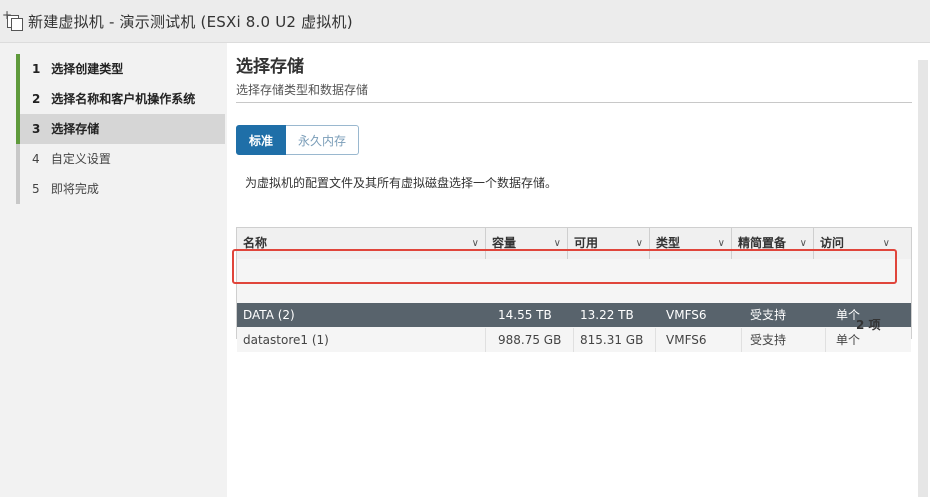 This screenshot has width=930, height=497. Describe the element at coordinates (269, 315) in the screenshot. I see `cell-name: DATA (2)` at that location.